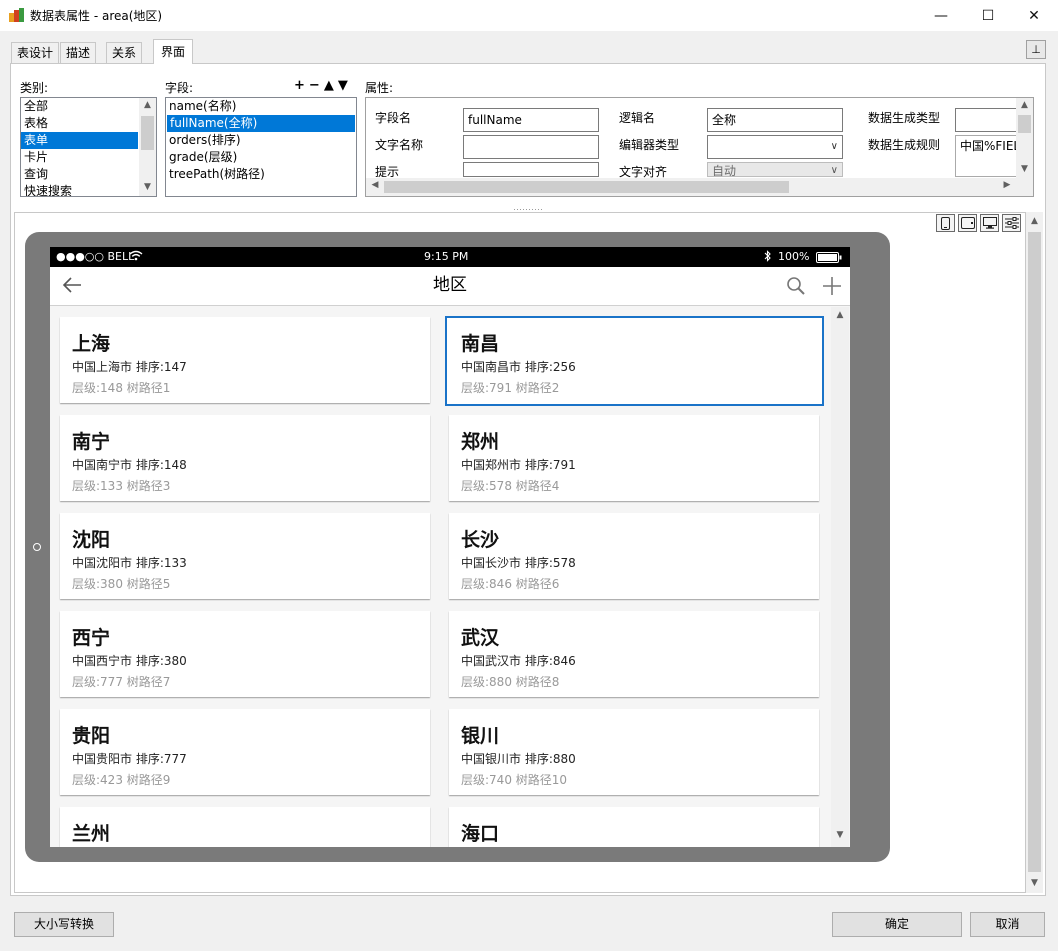 Image resolution: width=1058 pixels, height=951 pixels. What do you see at coordinates (529, 208) in the screenshot?
I see `splitter-handle` at bounding box center [529, 208].